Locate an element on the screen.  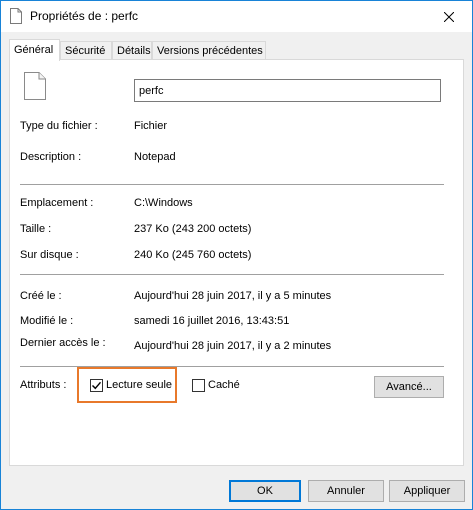
description-value: Notepad is located at coordinates (155, 157).